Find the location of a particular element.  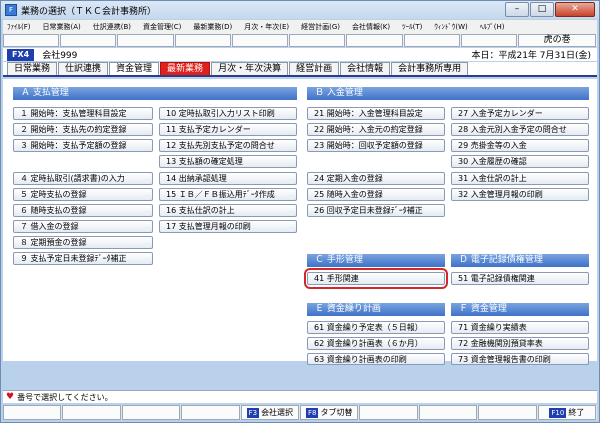

menu-item-12: 12 支払先別支払予定の問合せ is located at coordinates (228, 145).